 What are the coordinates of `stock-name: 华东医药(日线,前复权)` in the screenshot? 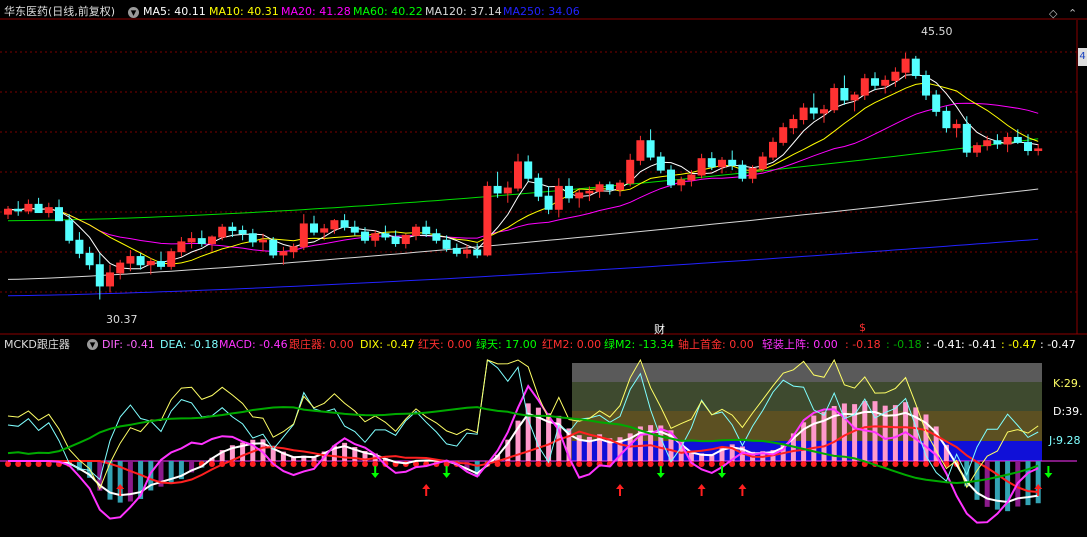 It's located at (59, 12).